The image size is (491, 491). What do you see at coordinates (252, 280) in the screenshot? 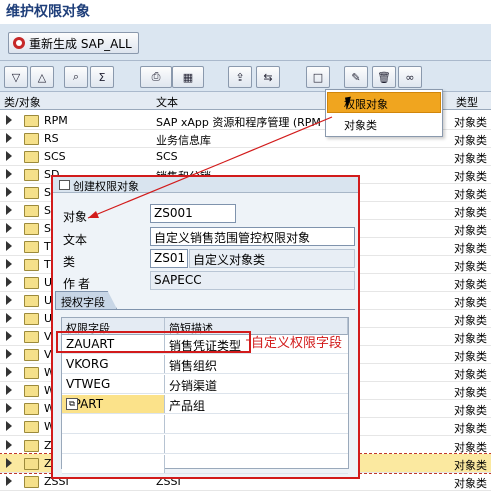
I see `author-value: SAPECC` at bounding box center [252, 280].